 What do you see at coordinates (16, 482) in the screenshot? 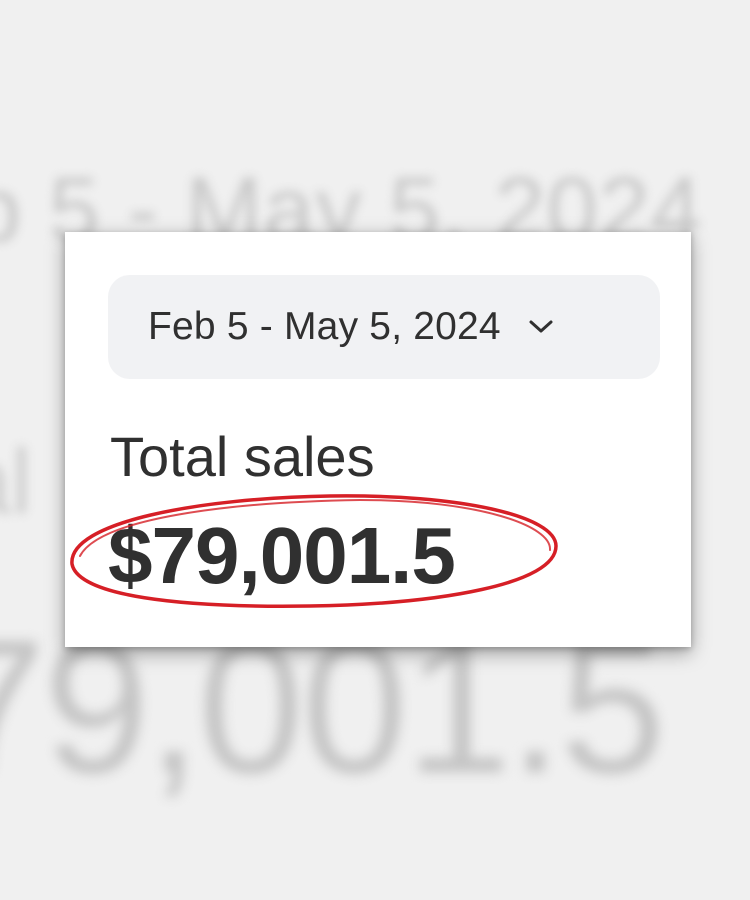
I see `background-blurred-label: al` at bounding box center [16, 482].